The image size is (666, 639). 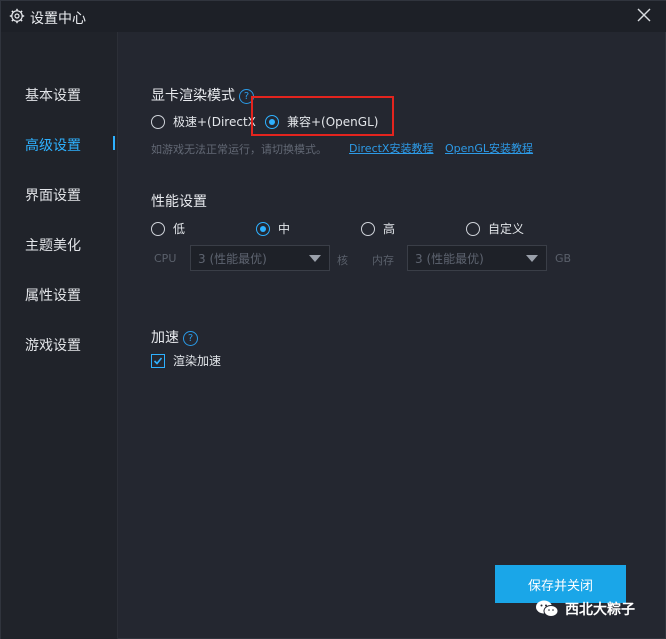 What do you see at coordinates (560, 584) in the screenshot?
I see `save-and-close-button: 保存并关闭` at bounding box center [560, 584].